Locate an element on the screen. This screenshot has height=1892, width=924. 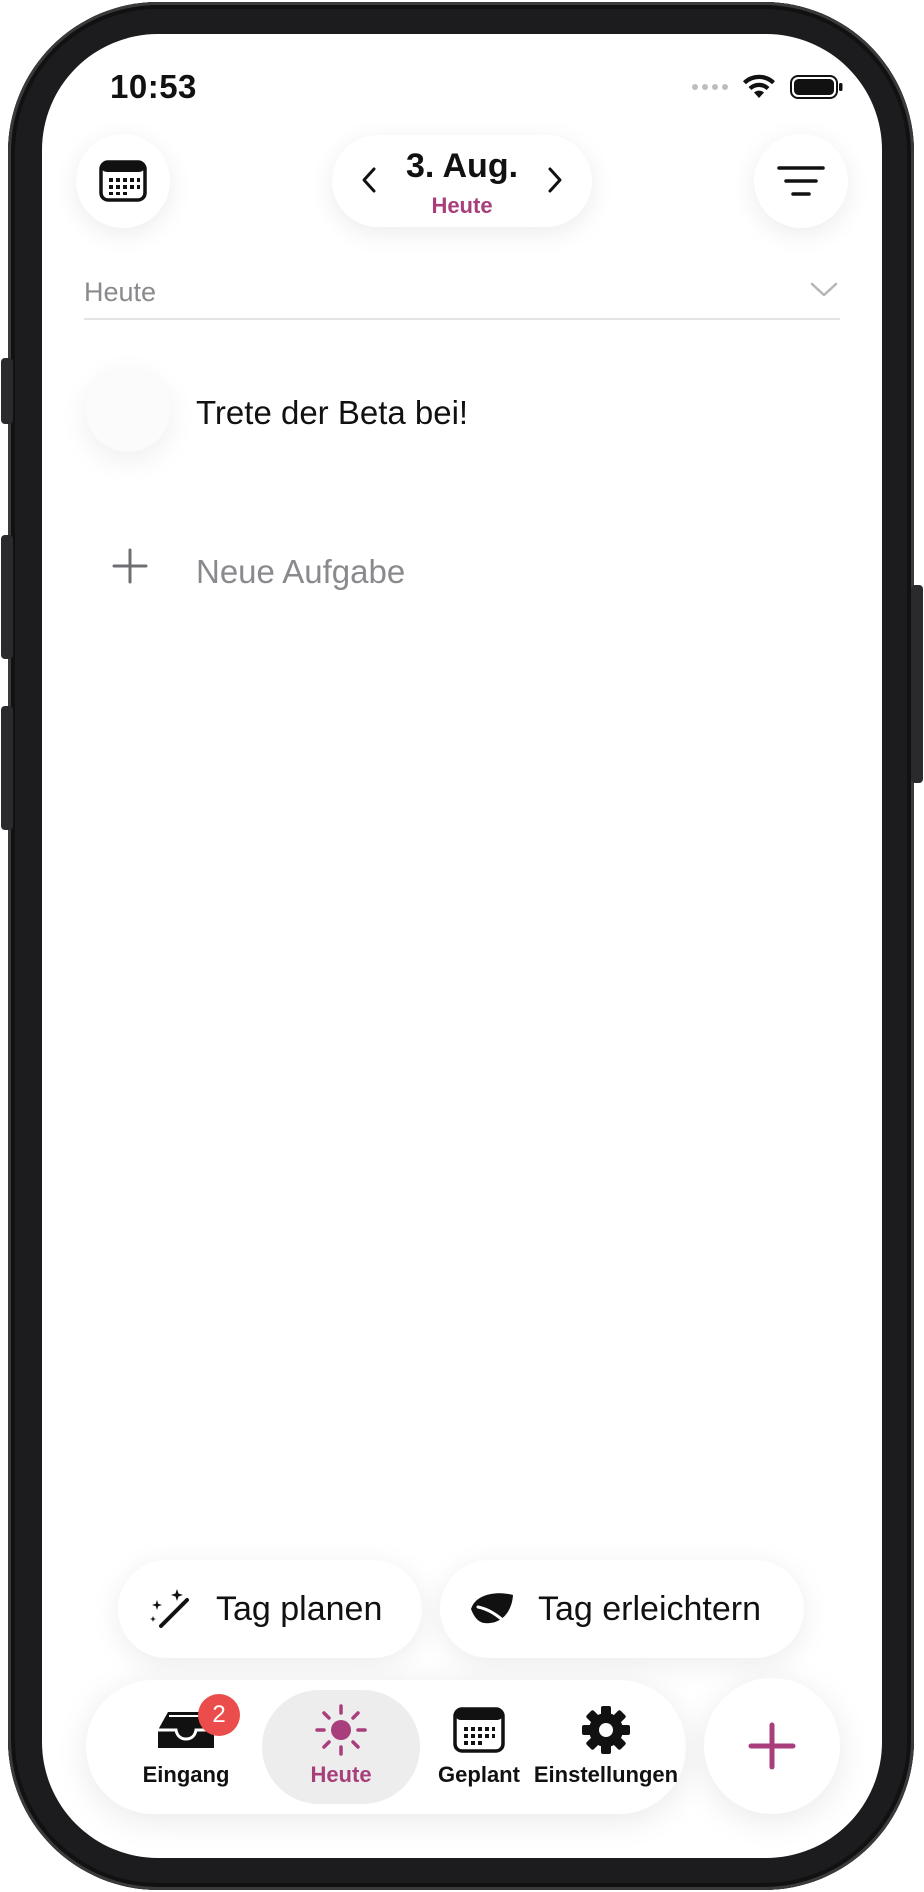
gear-icon is located at coordinates (606, 1730).